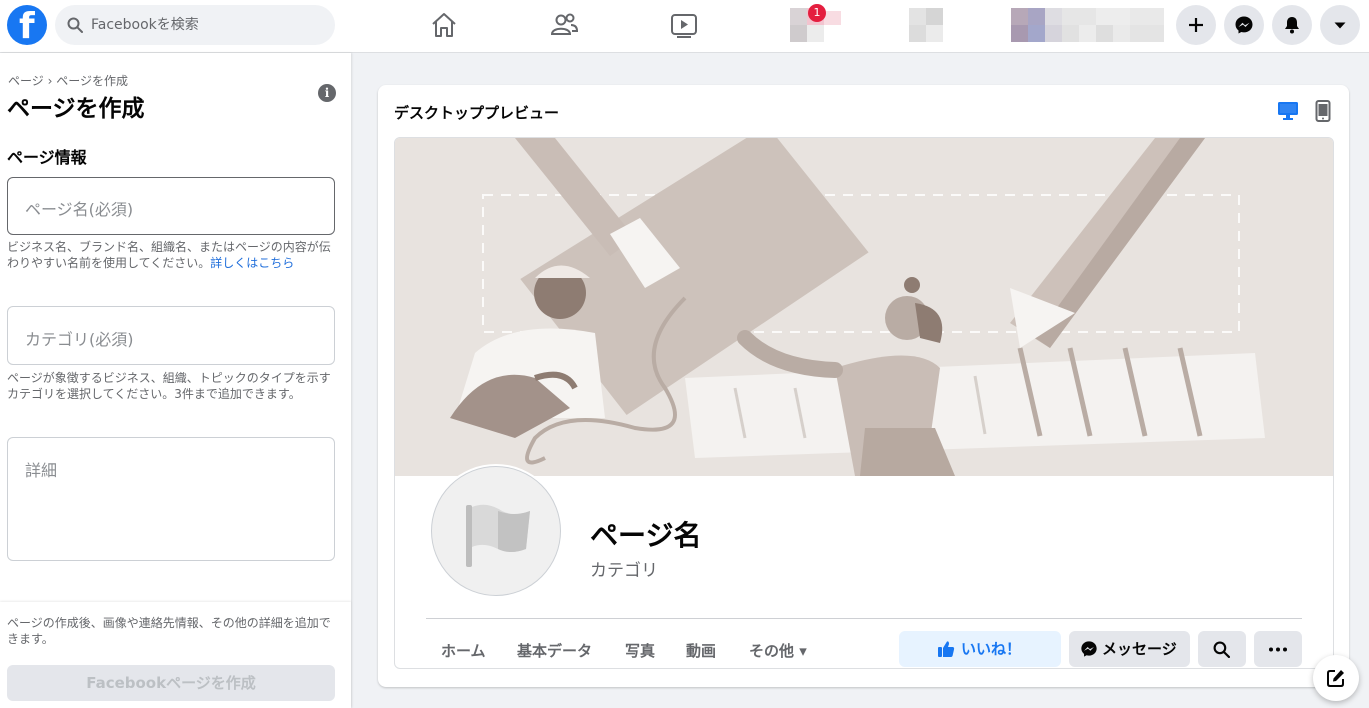 The width and height of the screenshot is (1369, 708). What do you see at coordinates (991, 649) in the screenshot?
I see `like-label: いいね！` at bounding box center [991, 649].